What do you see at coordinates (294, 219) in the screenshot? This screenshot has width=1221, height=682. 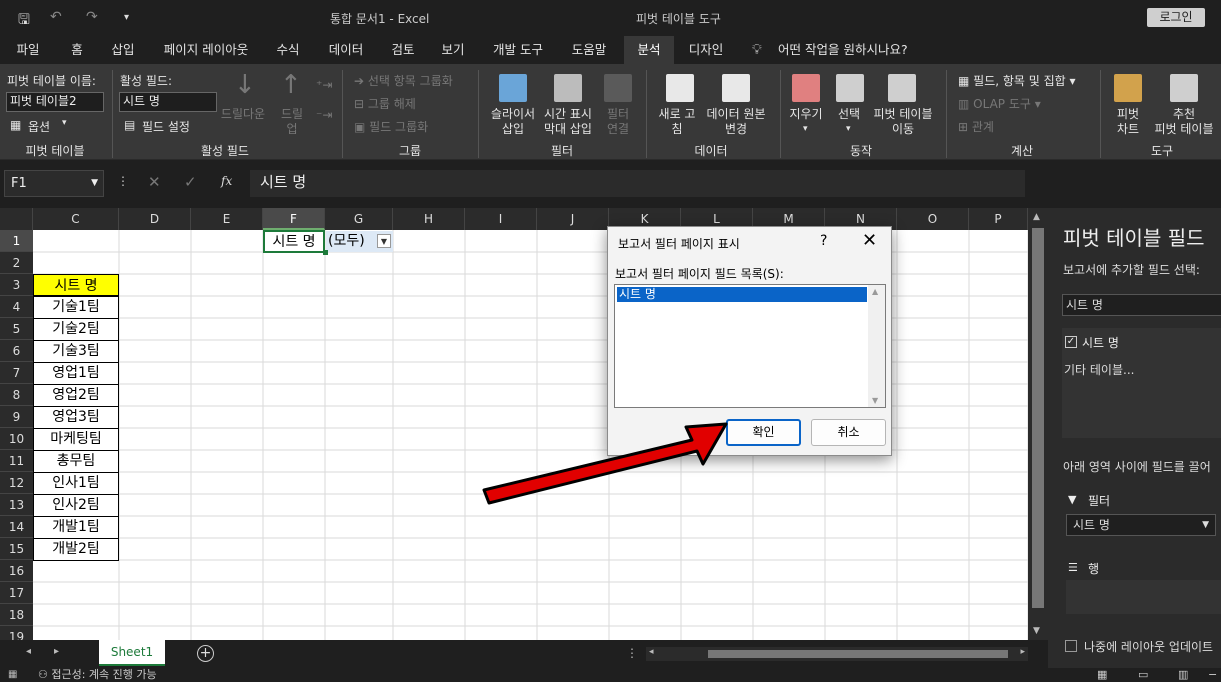 I see `column-header-f: F` at bounding box center [294, 219].